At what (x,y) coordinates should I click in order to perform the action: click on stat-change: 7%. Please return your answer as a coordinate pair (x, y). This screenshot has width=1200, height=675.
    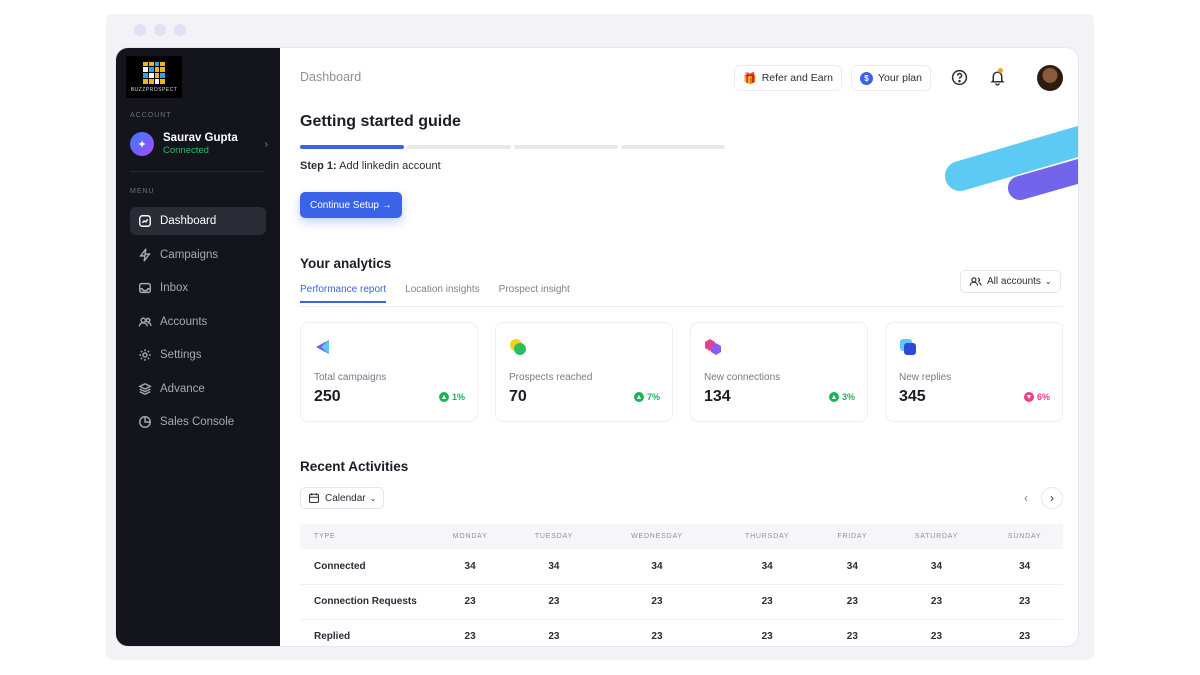
    Looking at the image, I should click on (653, 397).